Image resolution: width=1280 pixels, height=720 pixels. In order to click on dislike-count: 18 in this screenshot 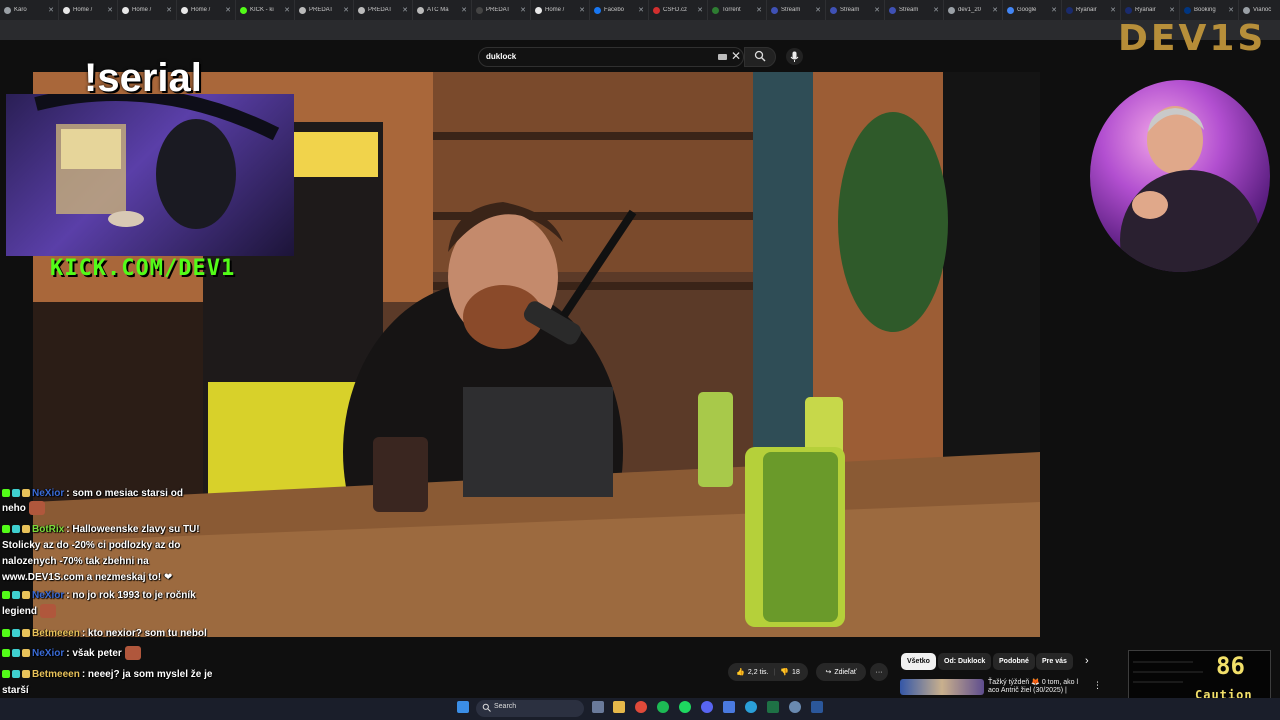, I will do `click(796, 672)`.